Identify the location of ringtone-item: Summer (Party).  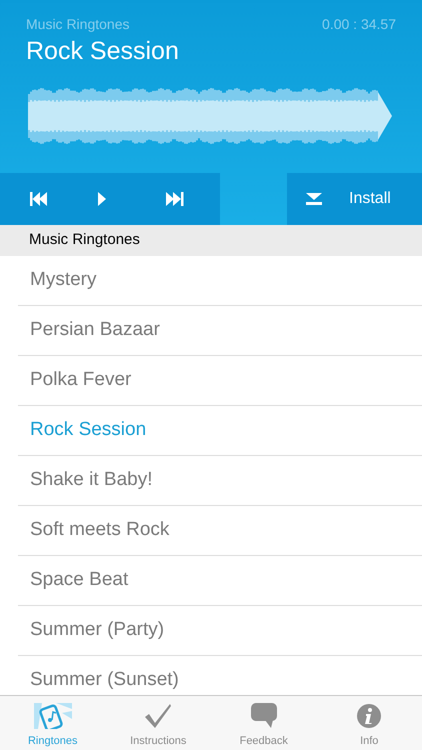
(97, 630).